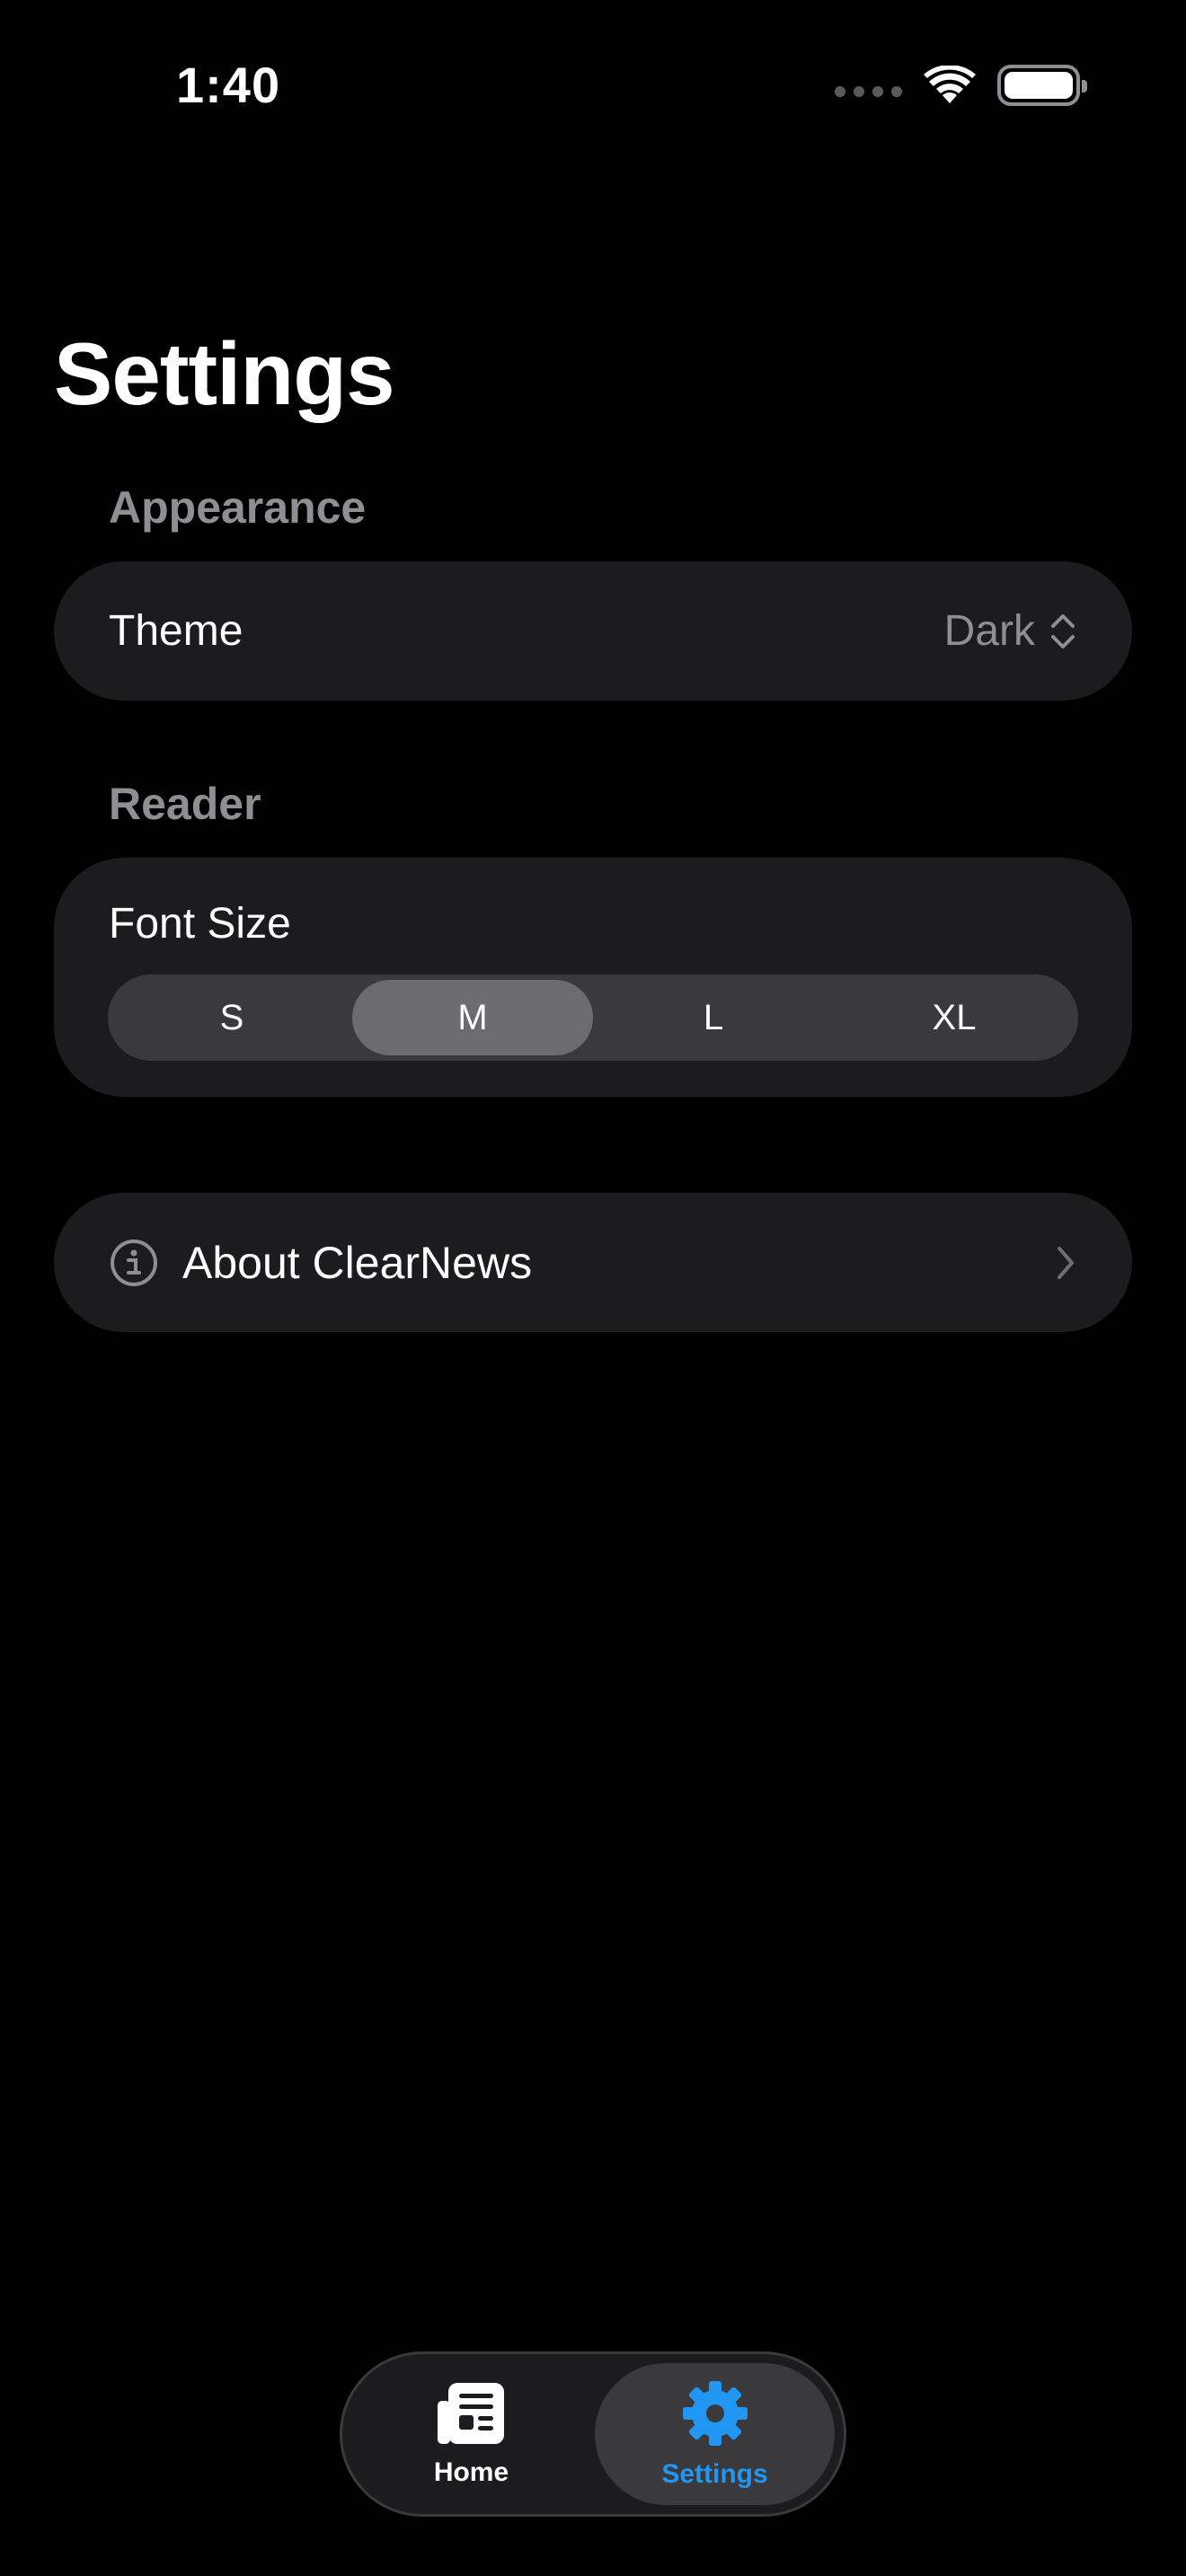 This screenshot has width=1186, height=2576. I want to click on font-size-card: Font Size S M L XL, so click(593, 977).